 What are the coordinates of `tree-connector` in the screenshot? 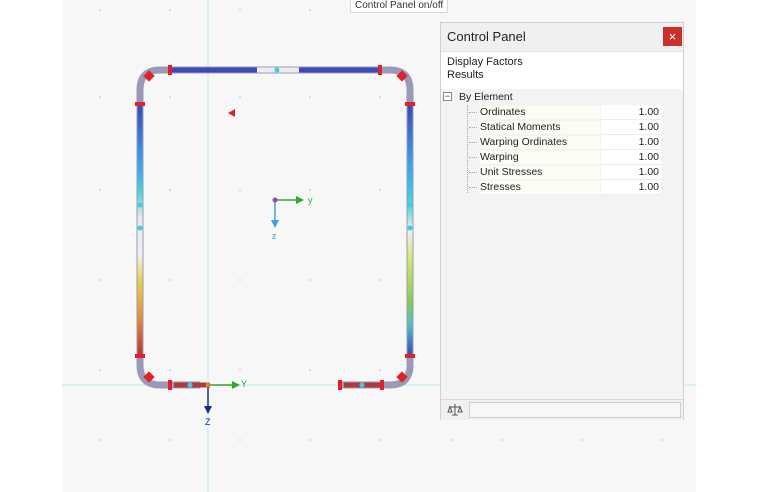 It's located at (467, 149).